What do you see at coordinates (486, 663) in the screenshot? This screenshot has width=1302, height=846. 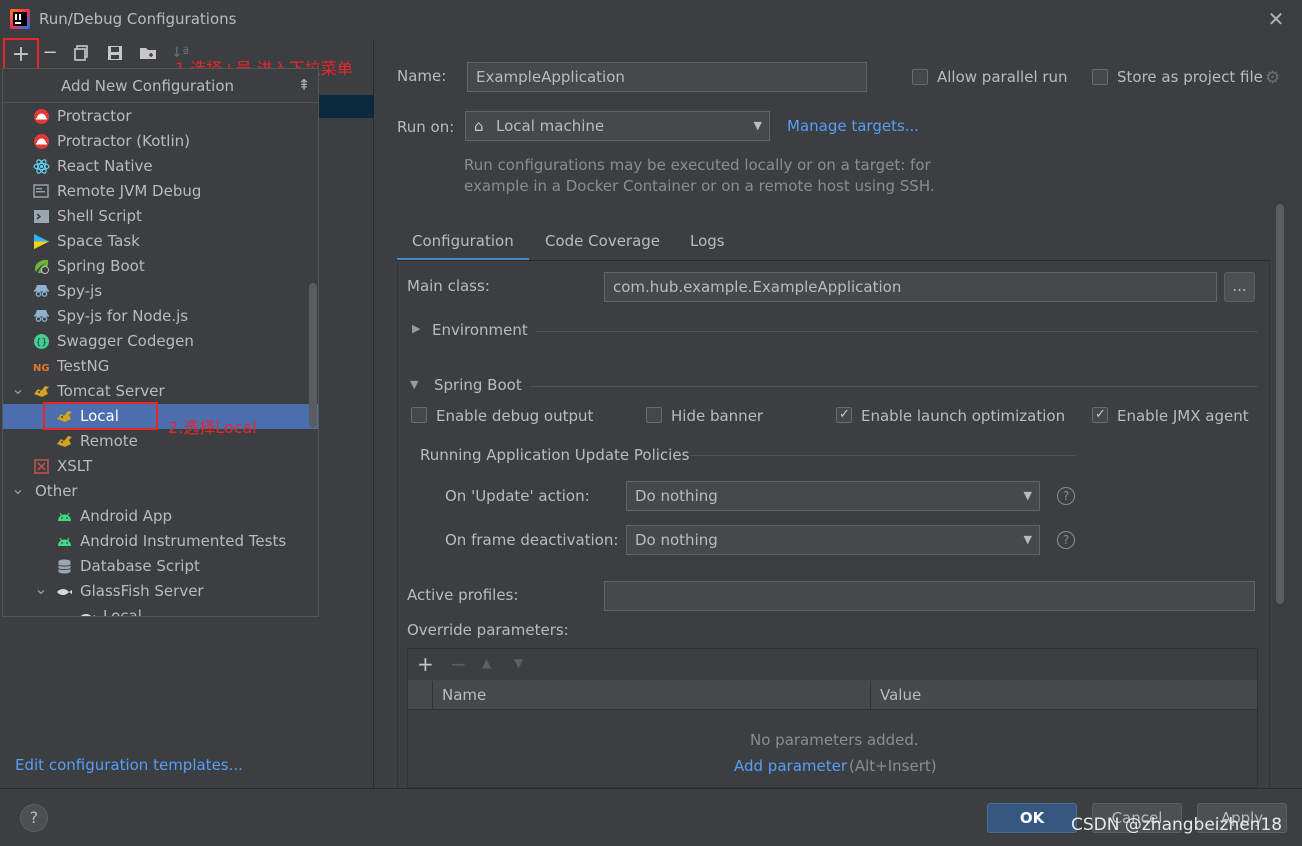 I see `move-up-icon: ▲` at bounding box center [486, 663].